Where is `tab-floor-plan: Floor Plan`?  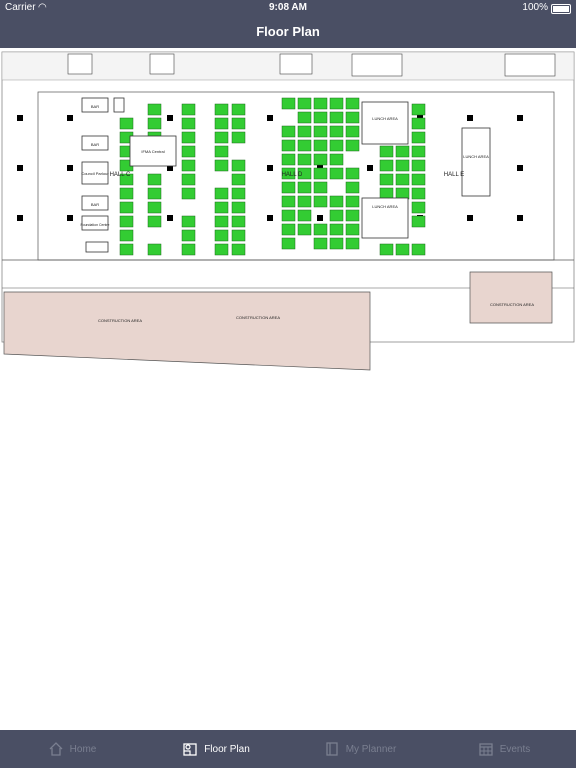
tab-floor-plan: Floor Plan is located at coordinates (216, 749).